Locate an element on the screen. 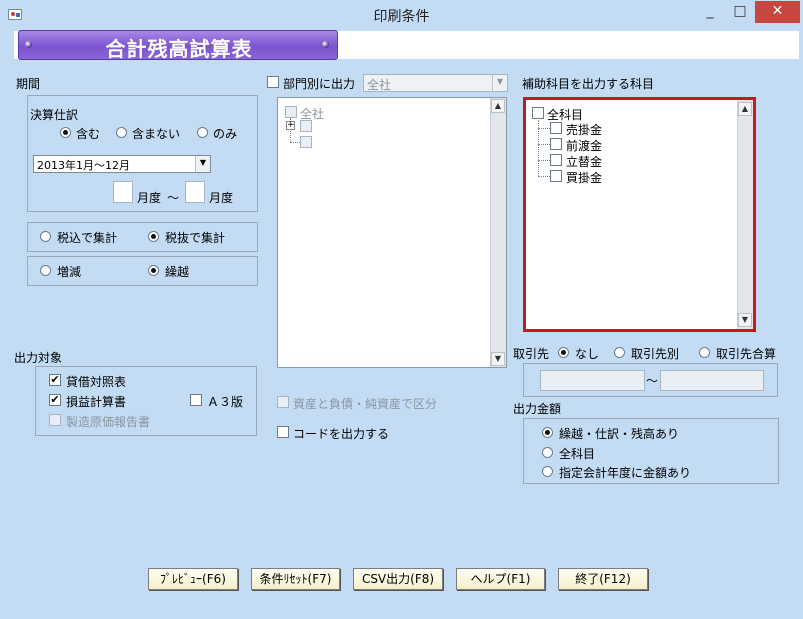  tax-included-label: 税込で集計 is located at coordinates (87, 238).